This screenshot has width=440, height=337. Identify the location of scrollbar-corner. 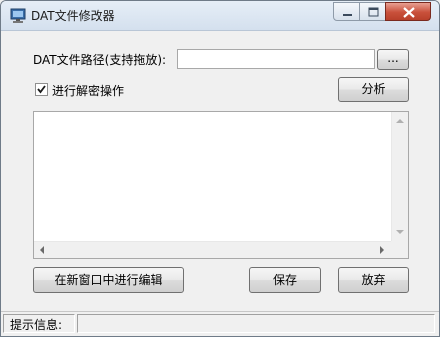
(399, 249).